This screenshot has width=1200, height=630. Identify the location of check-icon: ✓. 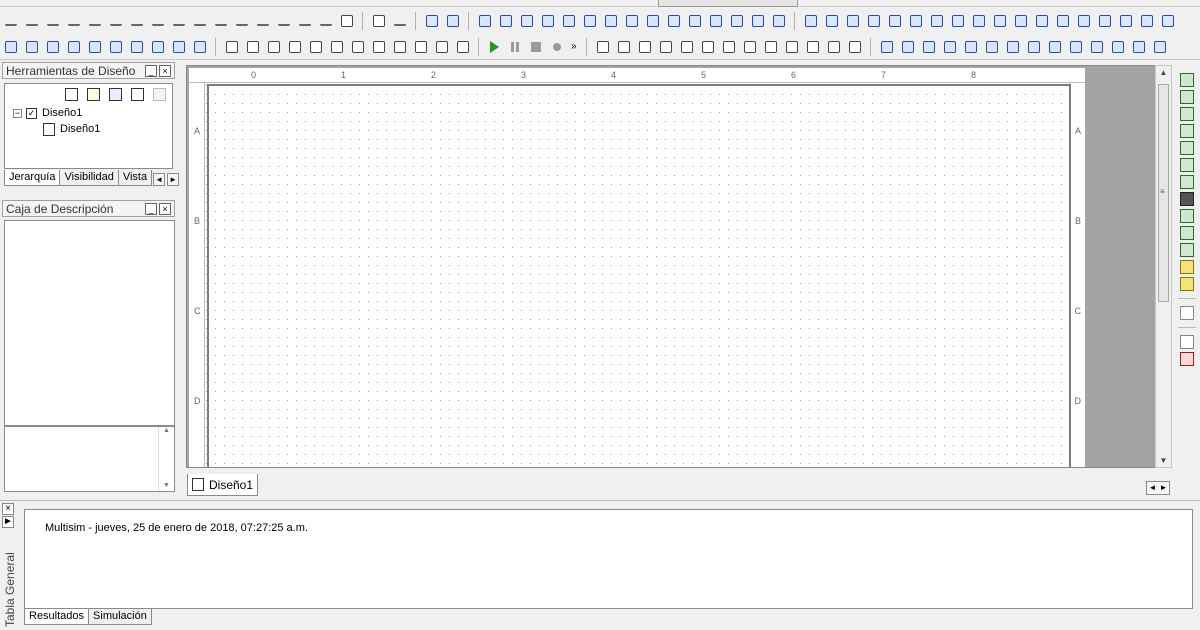
(31, 113).